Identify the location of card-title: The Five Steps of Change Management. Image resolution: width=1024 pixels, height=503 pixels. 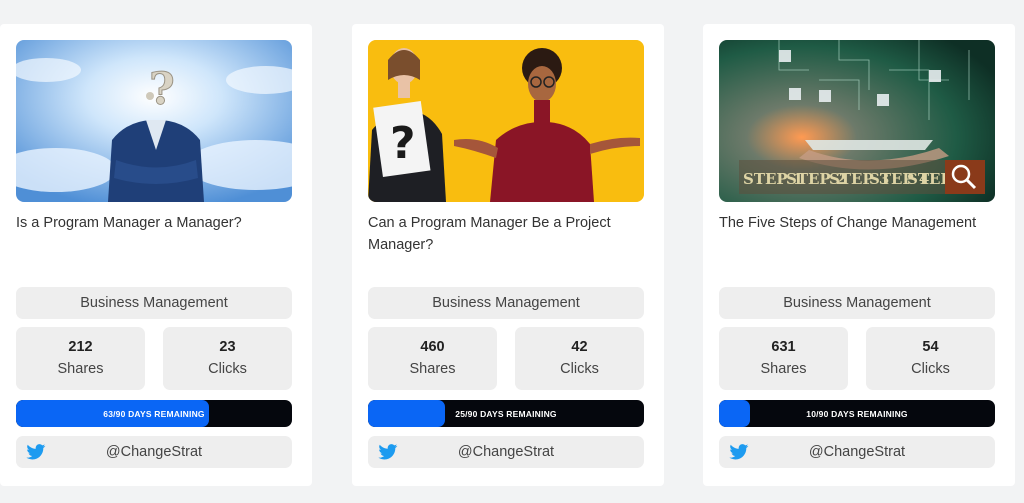
(859, 223).